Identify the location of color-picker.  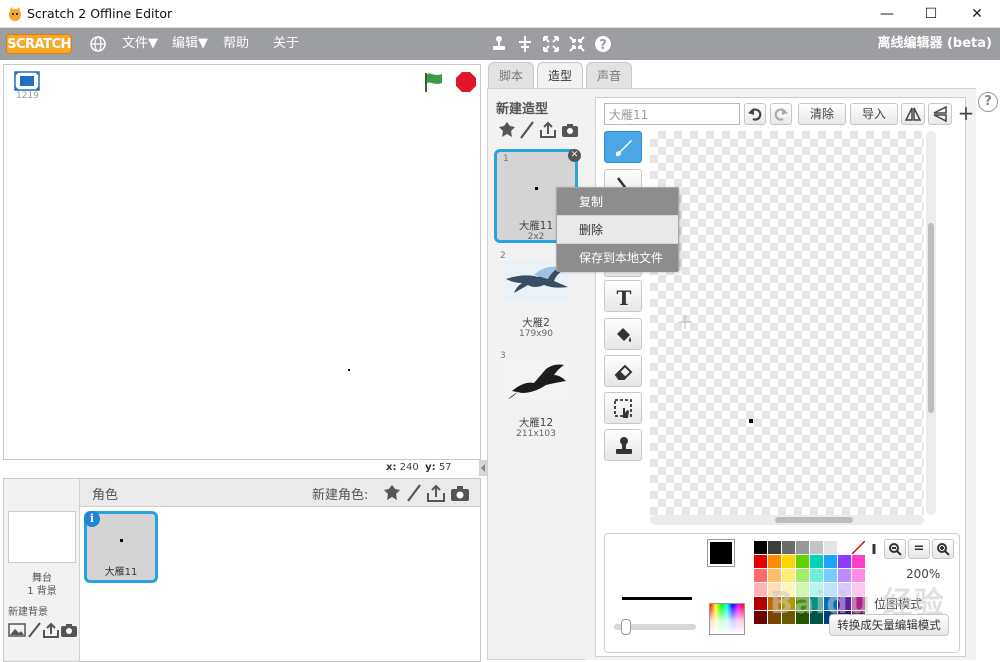
(727, 619).